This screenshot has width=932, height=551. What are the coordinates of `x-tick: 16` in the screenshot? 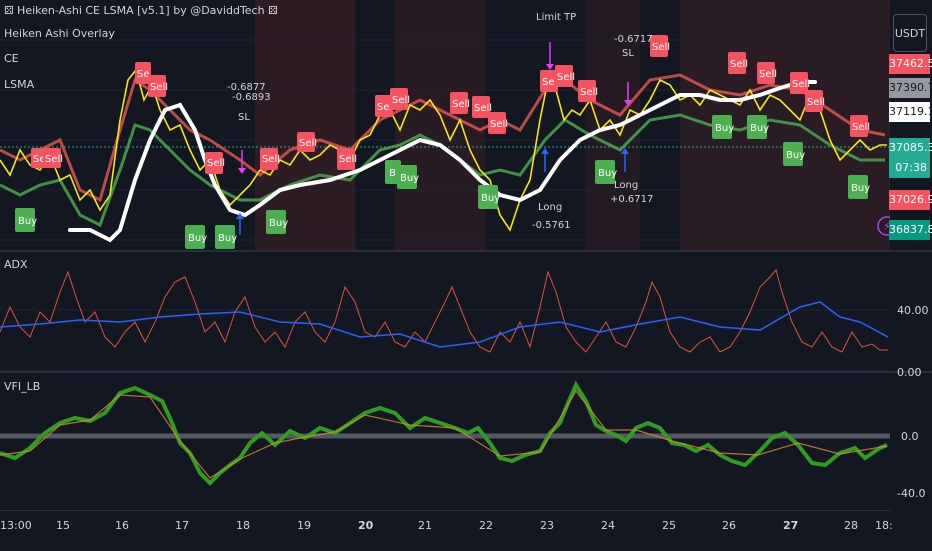 It's located at (122, 525).